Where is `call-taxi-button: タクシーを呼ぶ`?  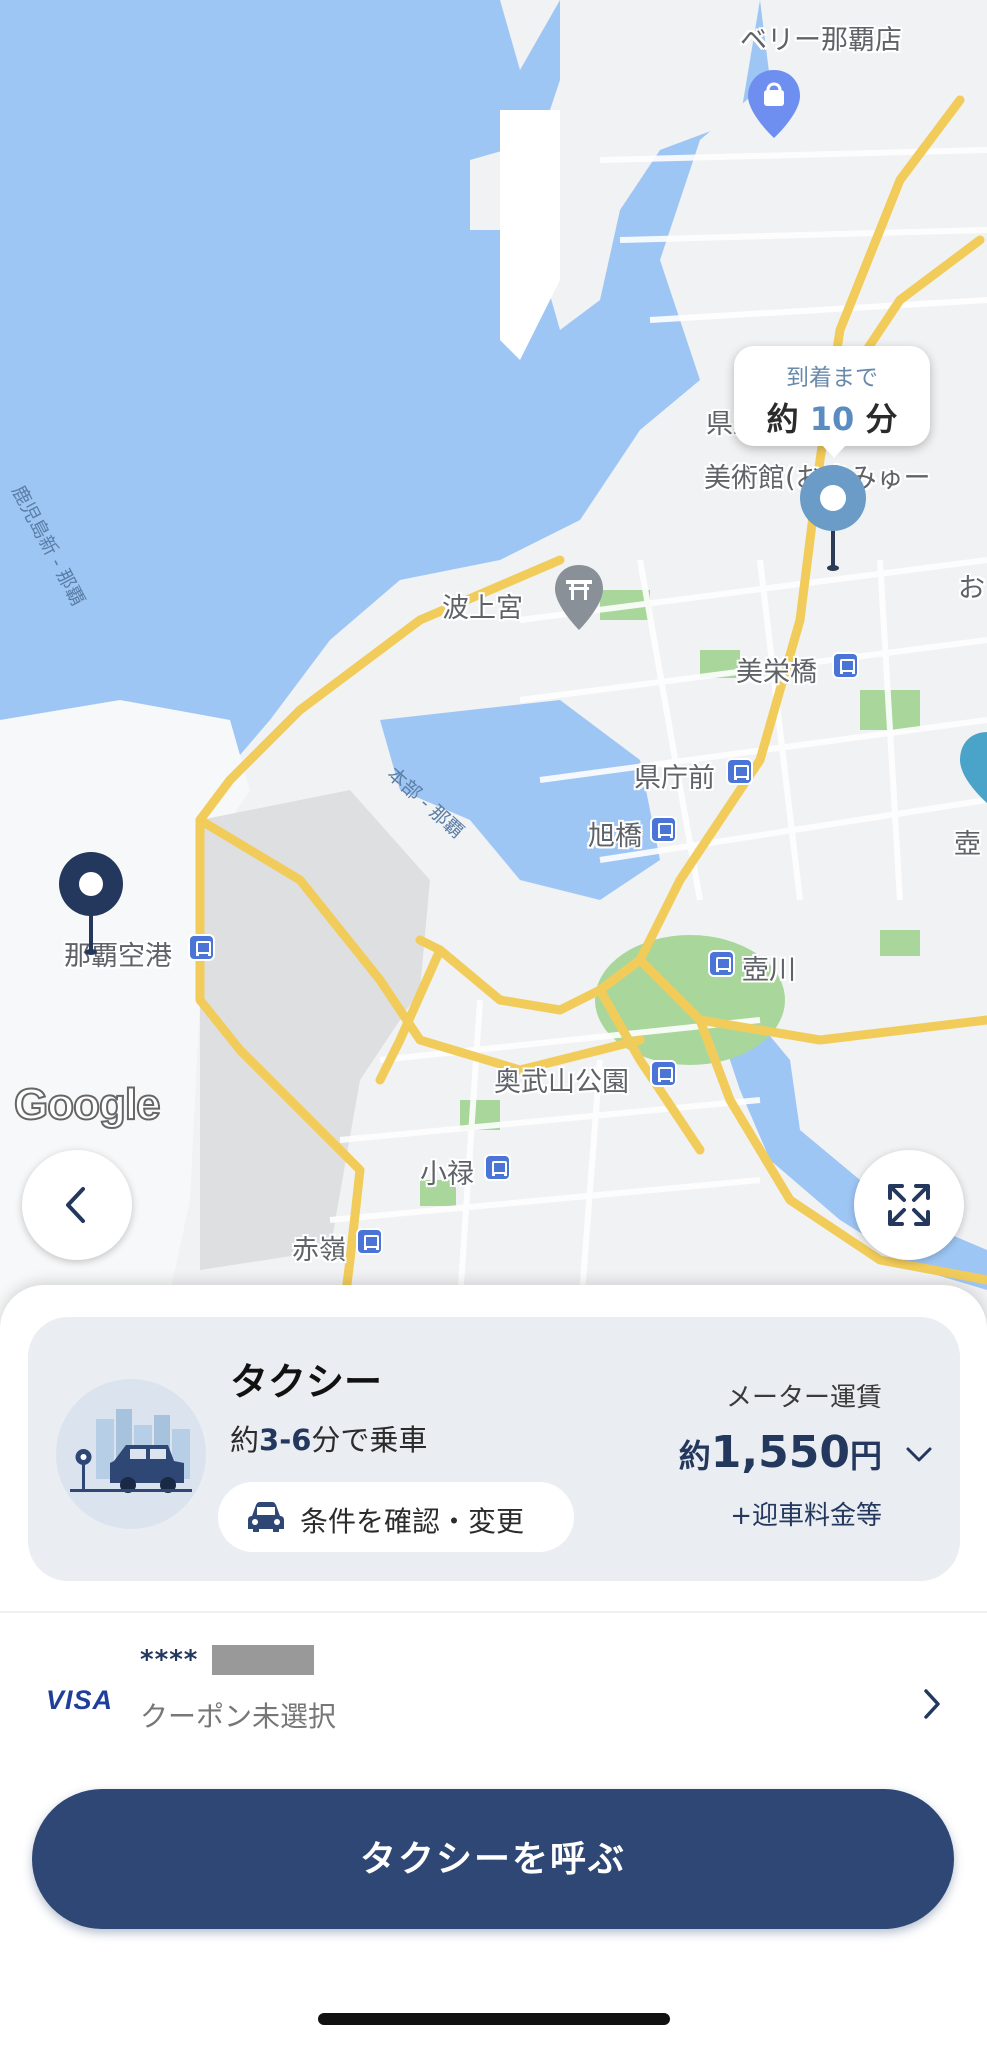 call-taxi-button: タクシーを呼ぶ is located at coordinates (493, 1859).